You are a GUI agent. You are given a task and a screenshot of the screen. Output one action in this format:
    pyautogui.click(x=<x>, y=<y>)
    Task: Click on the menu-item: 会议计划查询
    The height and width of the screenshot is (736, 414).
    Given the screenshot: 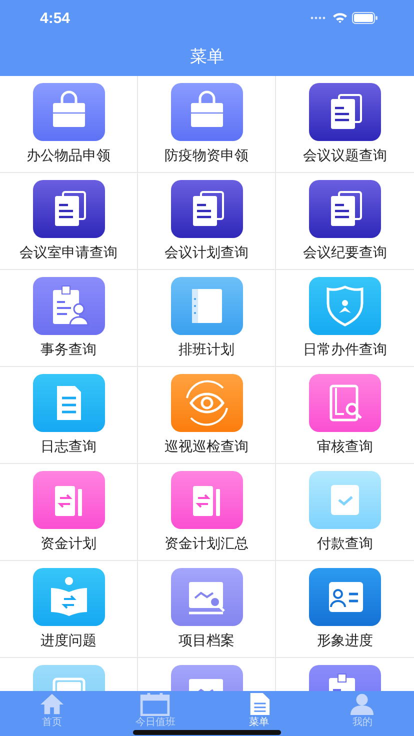 What is the action you would take?
    pyautogui.click(x=207, y=221)
    